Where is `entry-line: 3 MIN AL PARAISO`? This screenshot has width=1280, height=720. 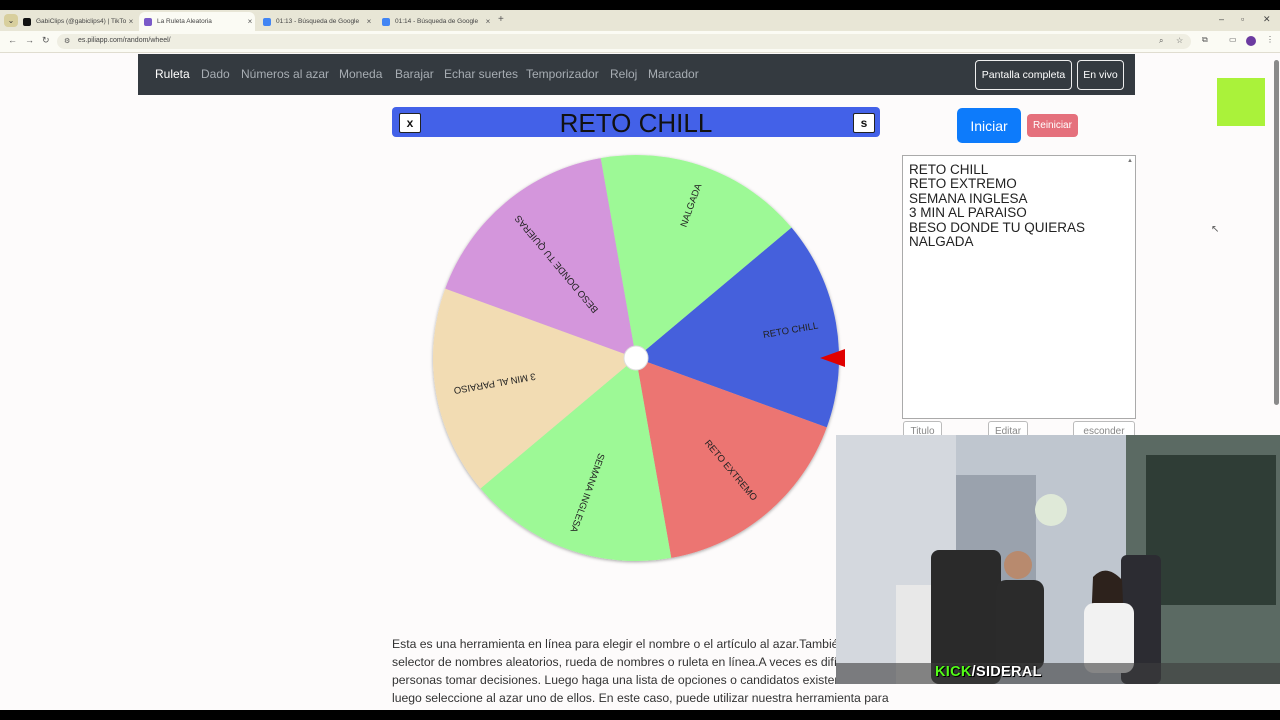
entry-line: 3 MIN AL PARAISO is located at coordinates (968, 213).